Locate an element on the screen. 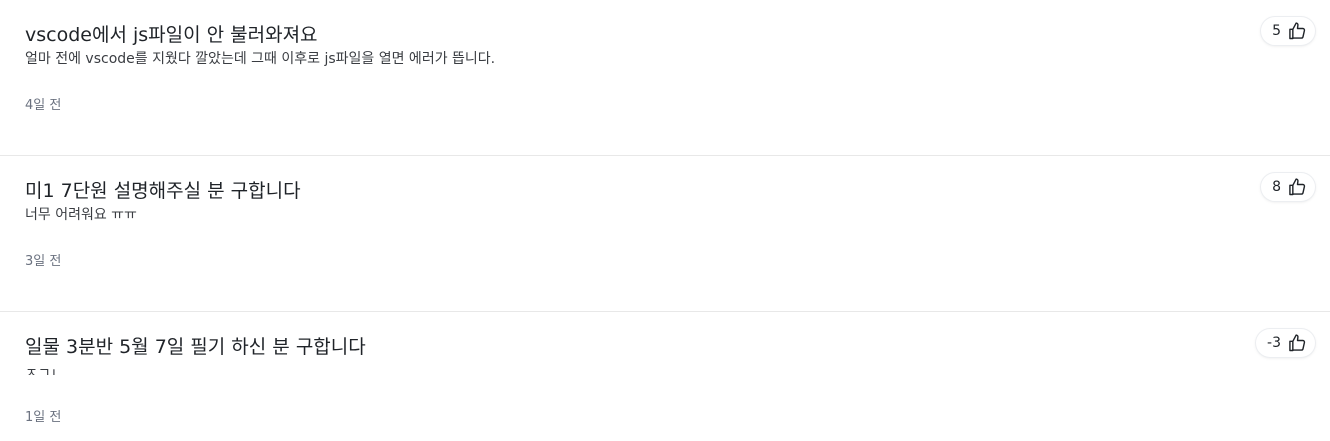  post-date: 1일 전 is located at coordinates (43, 417).